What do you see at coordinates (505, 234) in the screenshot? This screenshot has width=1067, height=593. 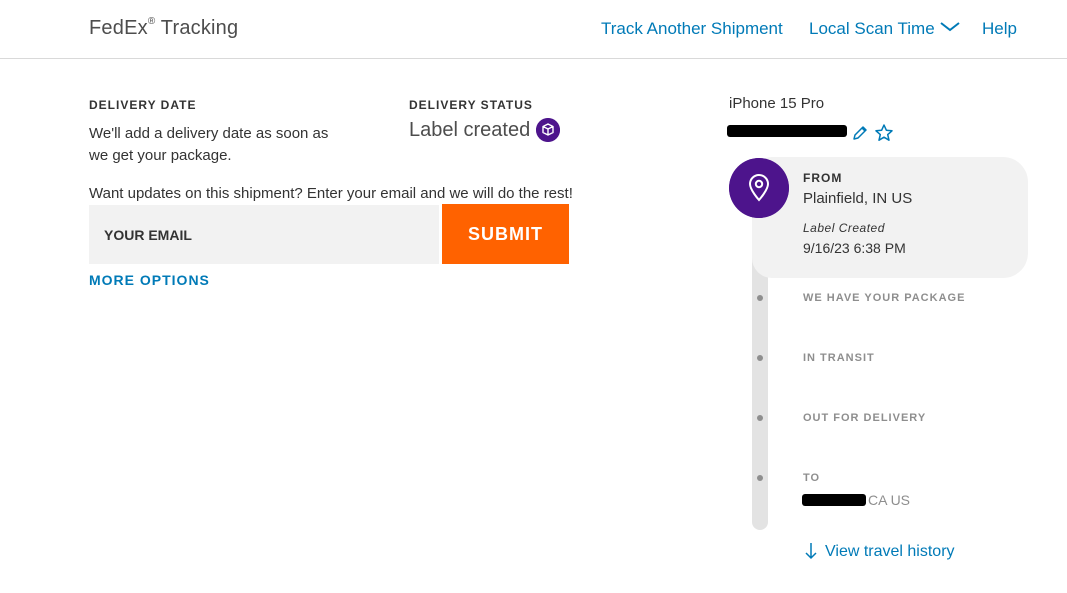 I see `submit-button: SUBMIT` at bounding box center [505, 234].